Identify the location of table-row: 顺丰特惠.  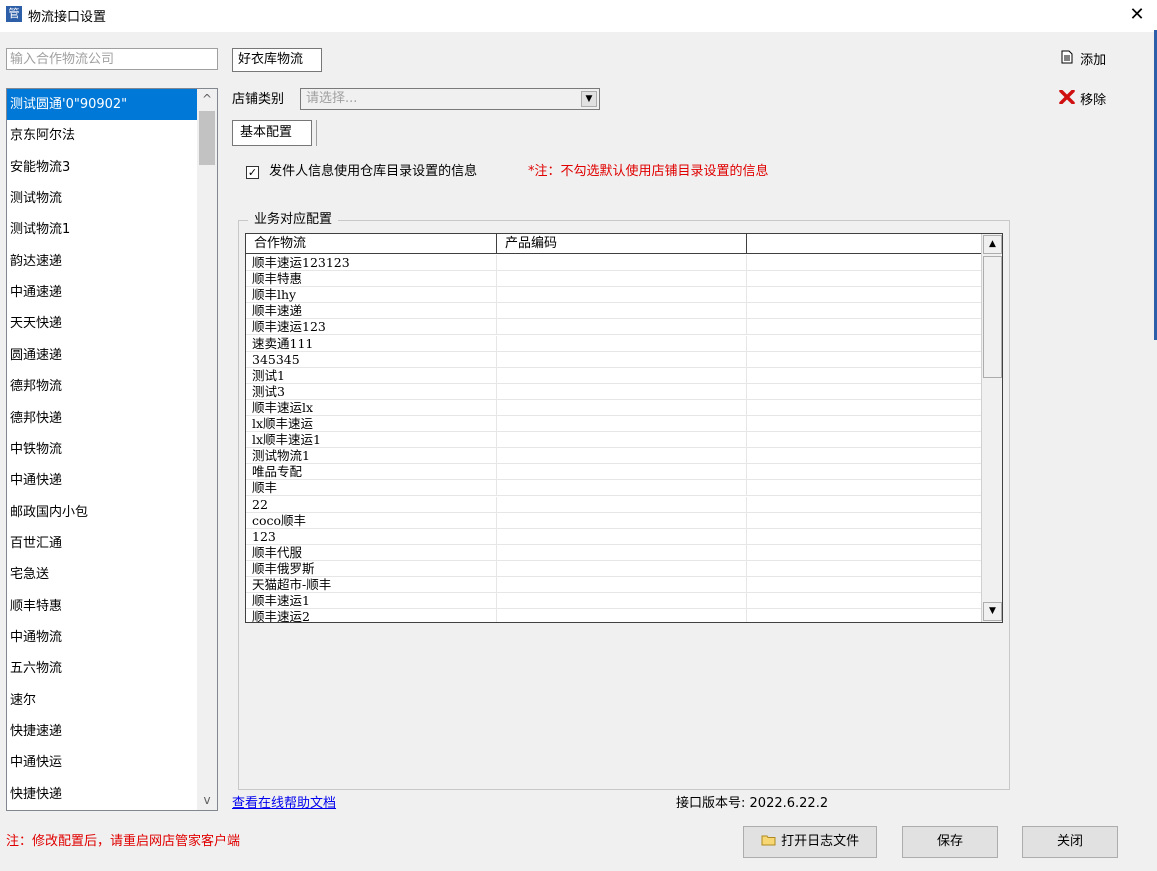
(613, 279).